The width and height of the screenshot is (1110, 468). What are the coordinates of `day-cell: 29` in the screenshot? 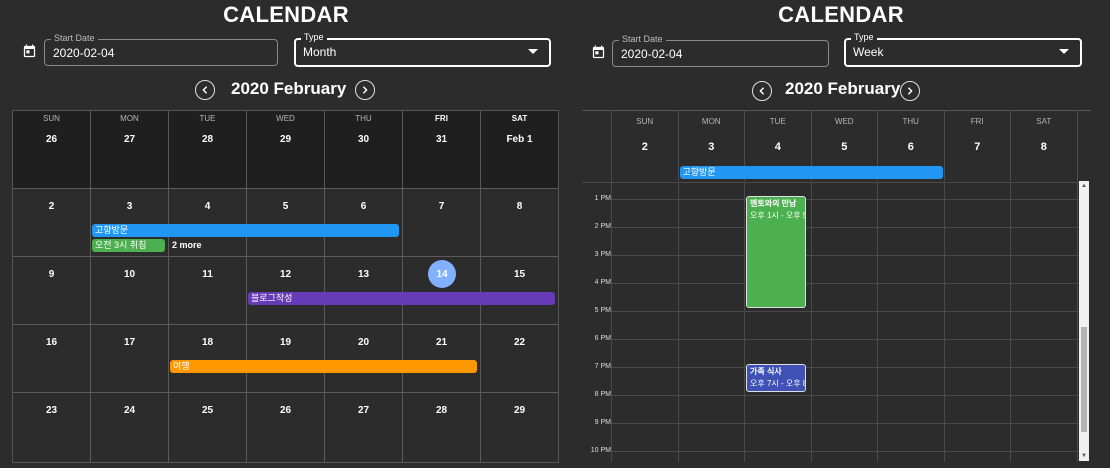 It's located at (519, 427).